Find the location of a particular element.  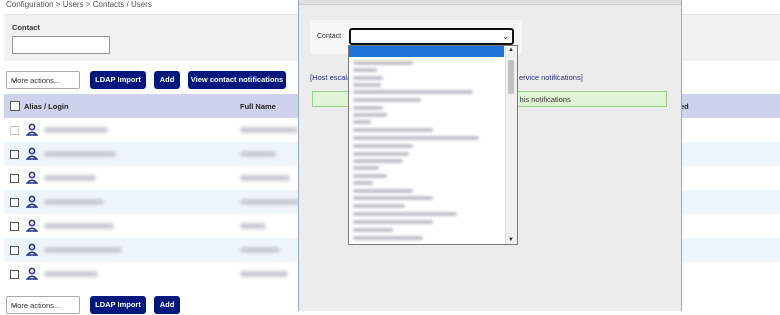

scrollbar-thumb is located at coordinates (511, 77).